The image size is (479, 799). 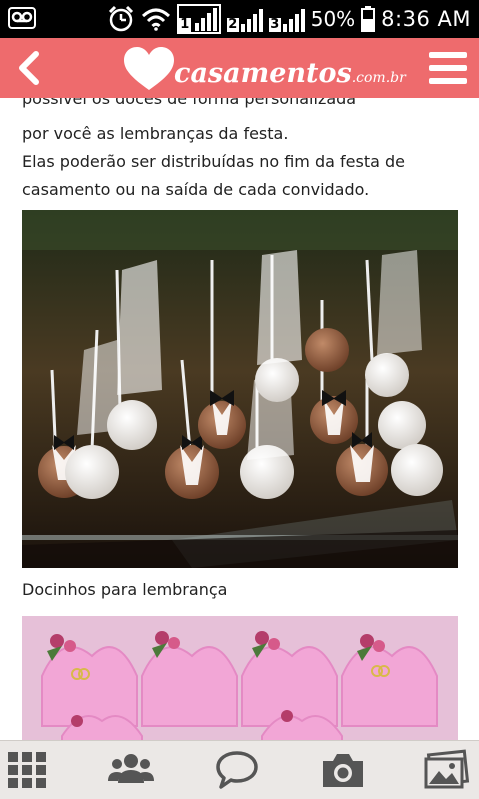 What do you see at coordinates (263, 73) in the screenshot?
I see `logo-text: casamentos` at bounding box center [263, 73].